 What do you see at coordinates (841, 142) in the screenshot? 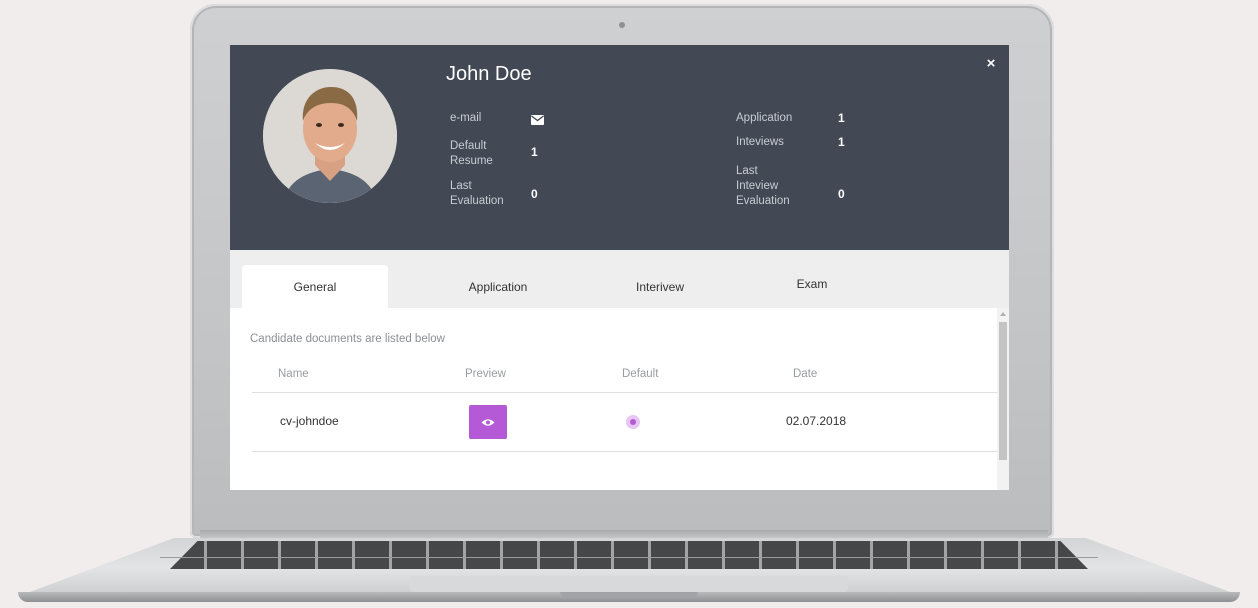
I see `interviews-value: 1` at bounding box center [841, 142].